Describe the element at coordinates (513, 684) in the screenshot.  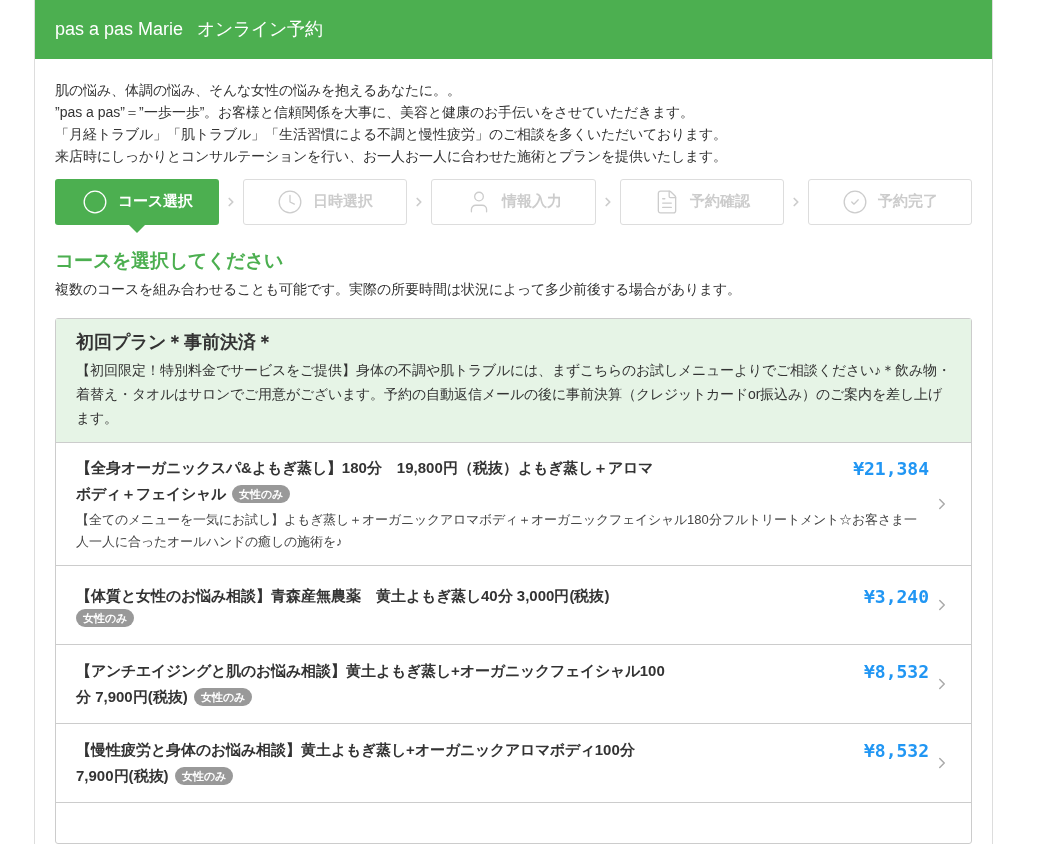
I see `course-row: 【アンチエイジングと肌のお悩み相談】黄土よもぎ蒸し+オーガニックフェイシャル100 分 7,900円(税抜) 女性のみ ¥8,532` at that location.